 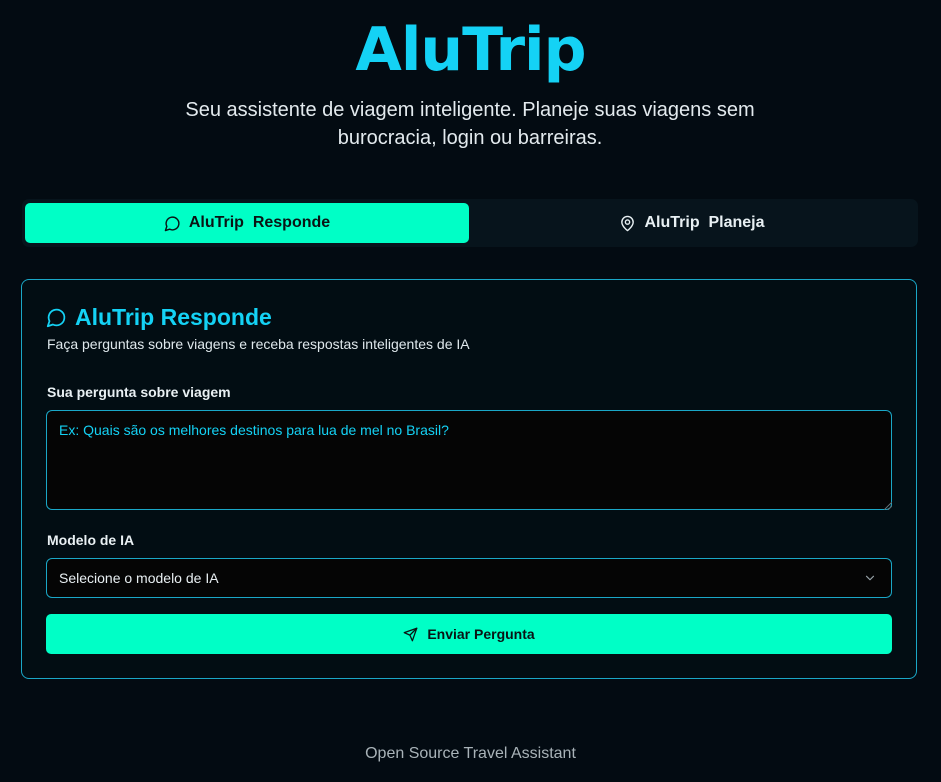 What do you see at coordinates (469, 460) in the screenshot?
I see `question-input` at bounding box center [469, 460].